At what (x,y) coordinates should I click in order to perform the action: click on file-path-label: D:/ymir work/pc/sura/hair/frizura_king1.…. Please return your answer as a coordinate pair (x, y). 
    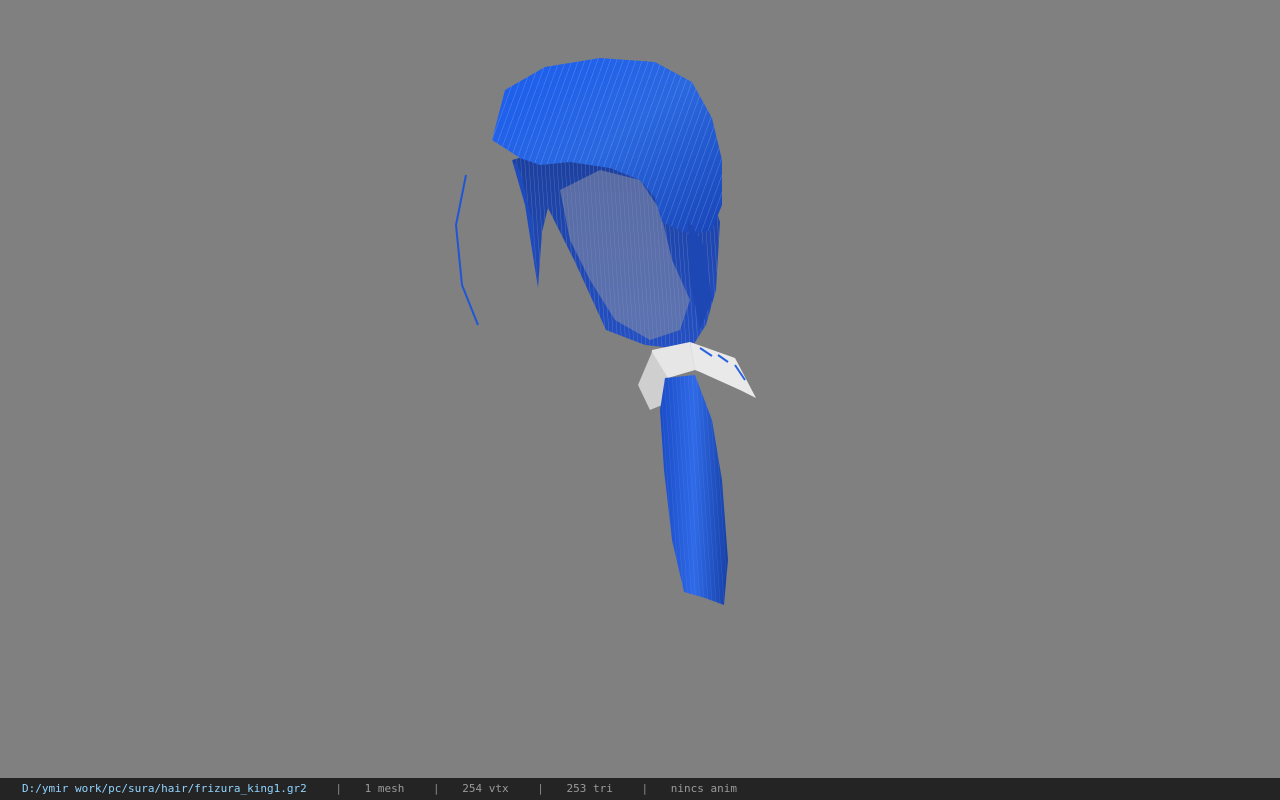
    Looking at the image, I should click on (164, 788).